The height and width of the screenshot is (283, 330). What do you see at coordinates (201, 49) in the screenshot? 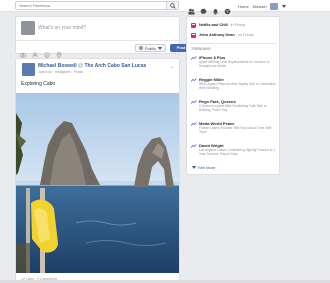
I see `trending-header: TRENDING` at bounding box center [201, 49].